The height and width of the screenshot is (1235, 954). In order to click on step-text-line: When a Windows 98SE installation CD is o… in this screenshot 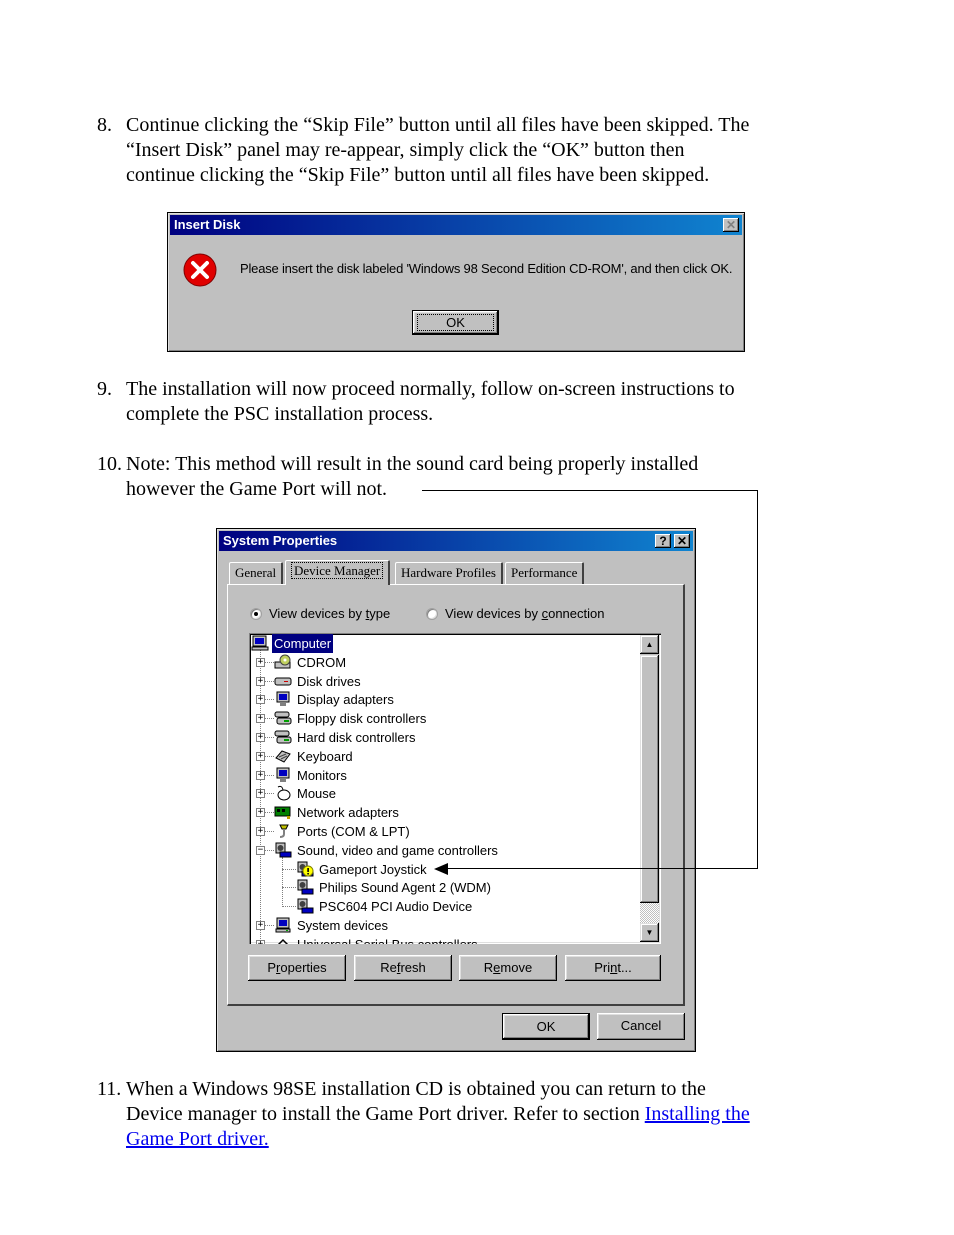, I will do `click(416, 1089)`.